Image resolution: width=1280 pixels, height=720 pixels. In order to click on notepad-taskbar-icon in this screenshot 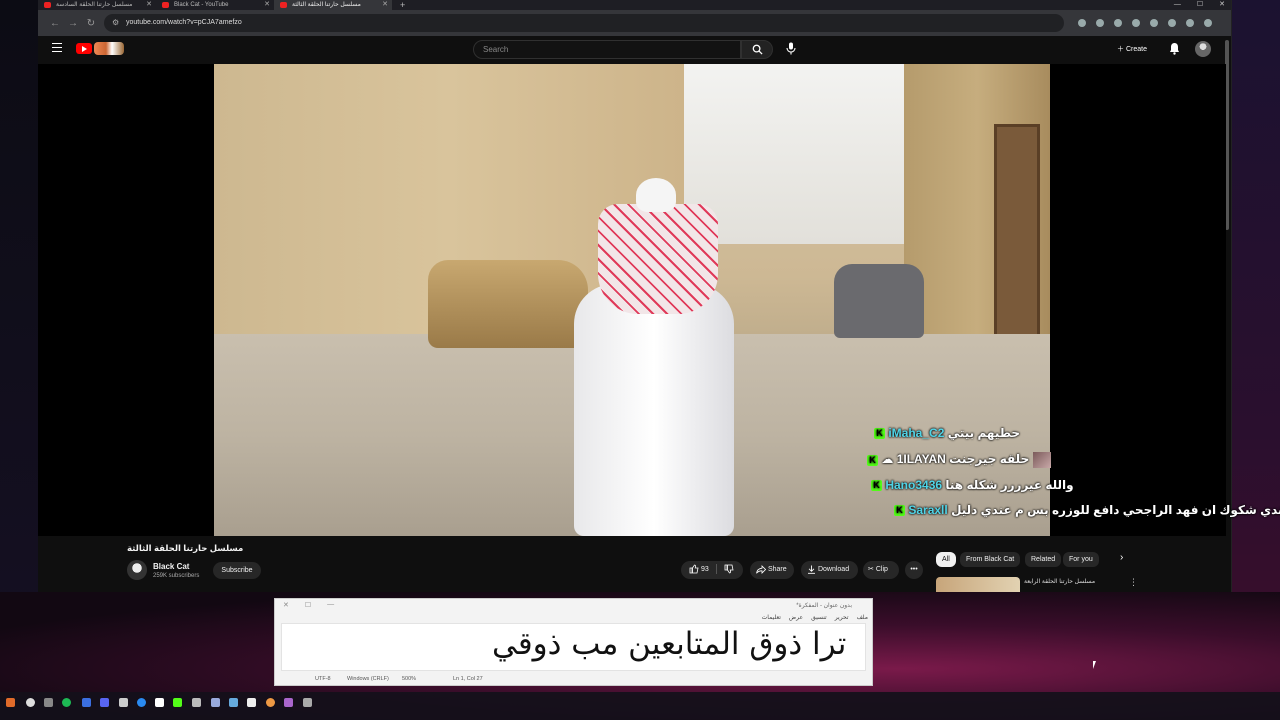, I will do `click(307, 702)`.